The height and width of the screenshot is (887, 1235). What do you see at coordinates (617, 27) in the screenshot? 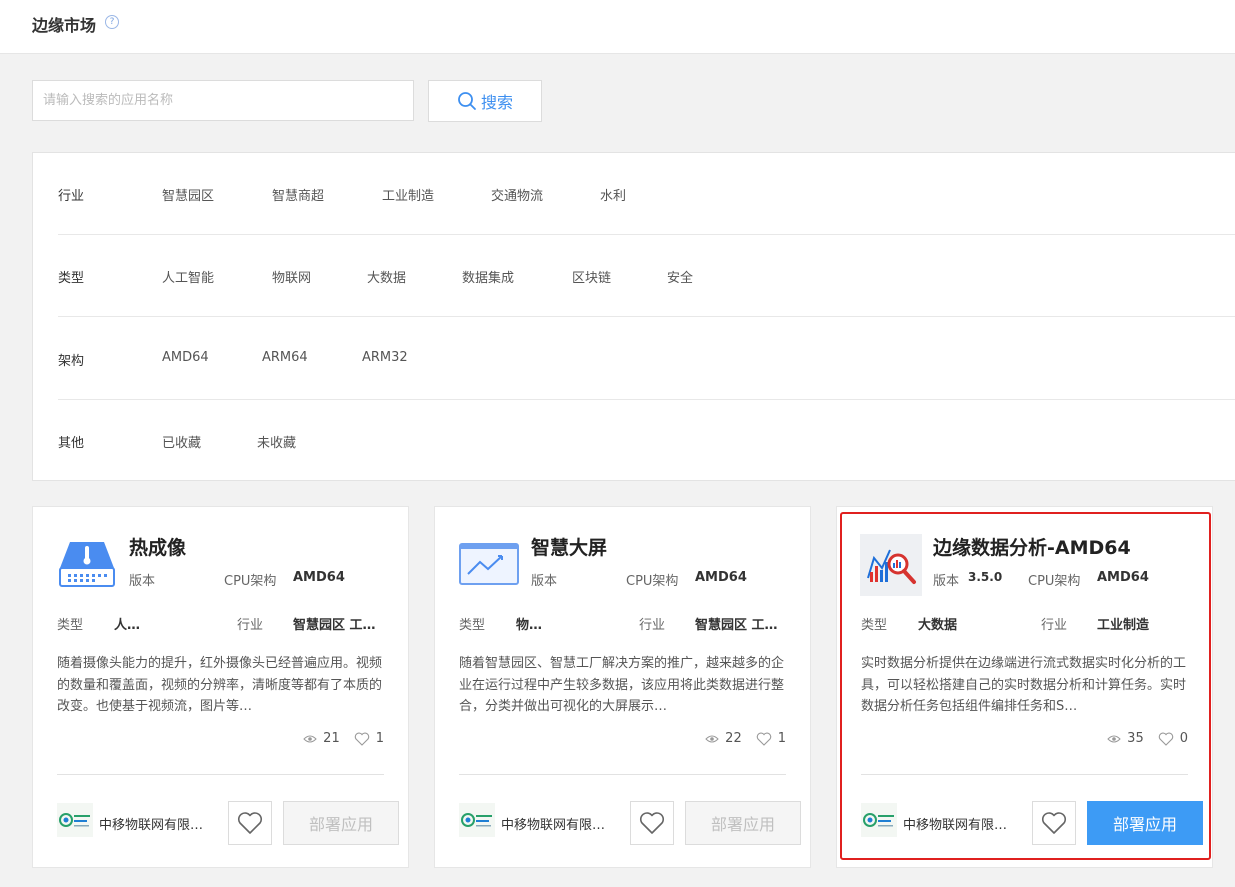
I see `page-header: 边缘市场 ?` at bounding box center [617, 27].